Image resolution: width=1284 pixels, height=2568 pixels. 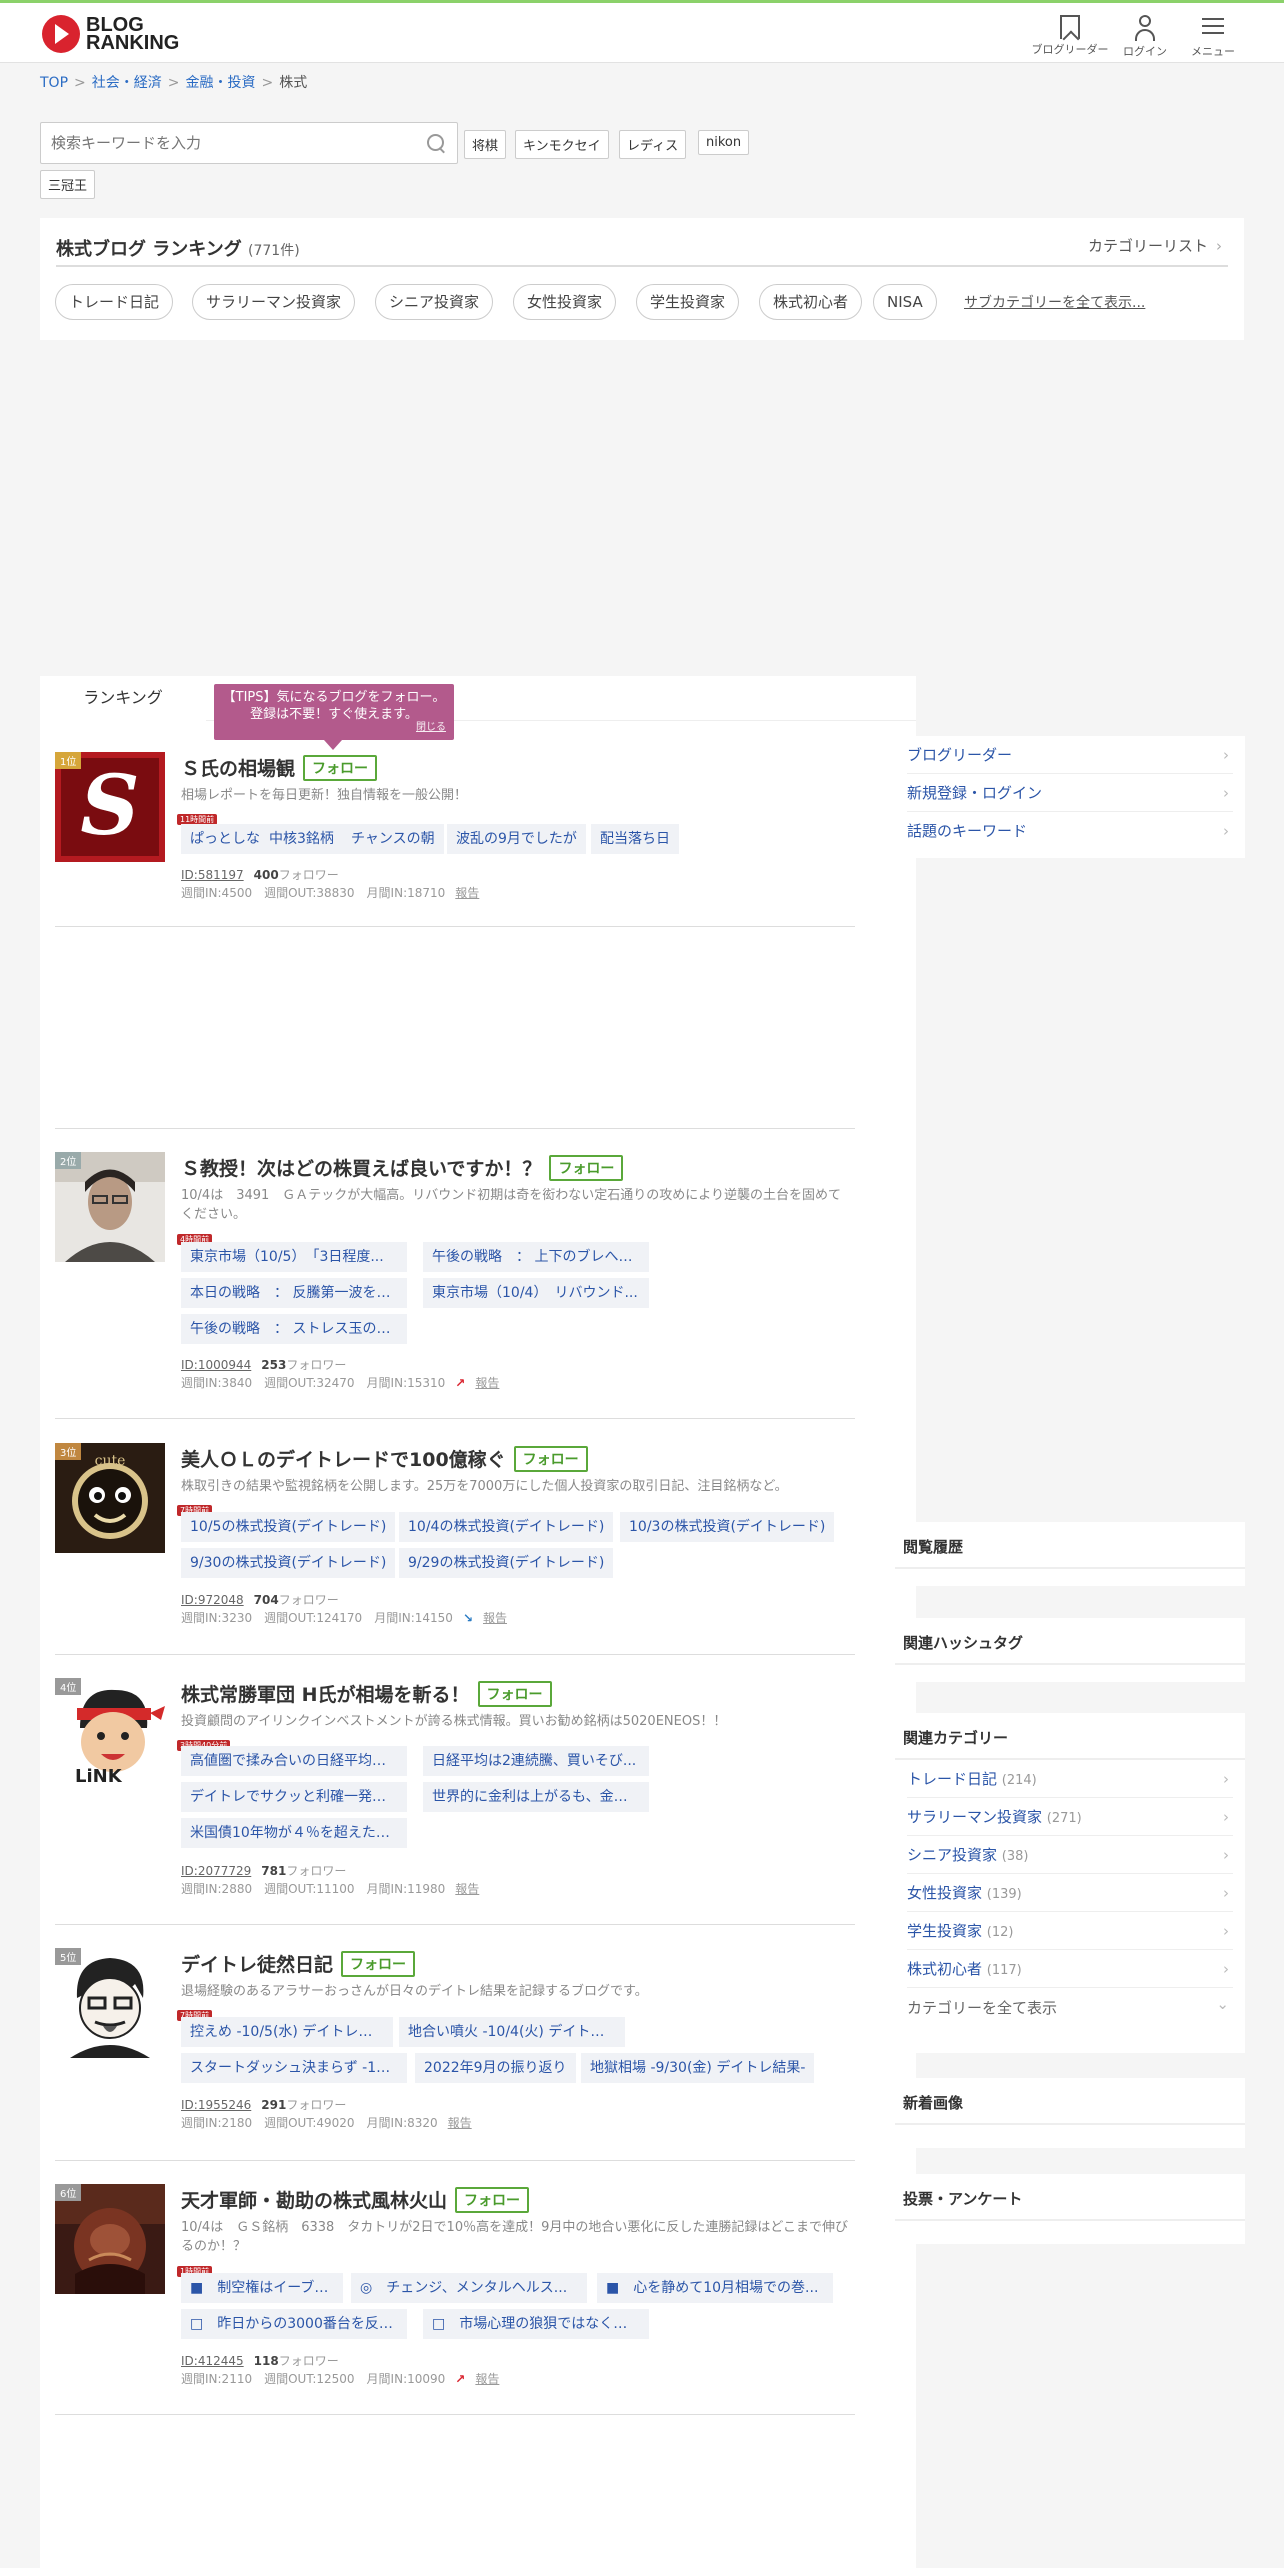 I want to click on keyword-tag: レディス, so click(x=653, y=144).